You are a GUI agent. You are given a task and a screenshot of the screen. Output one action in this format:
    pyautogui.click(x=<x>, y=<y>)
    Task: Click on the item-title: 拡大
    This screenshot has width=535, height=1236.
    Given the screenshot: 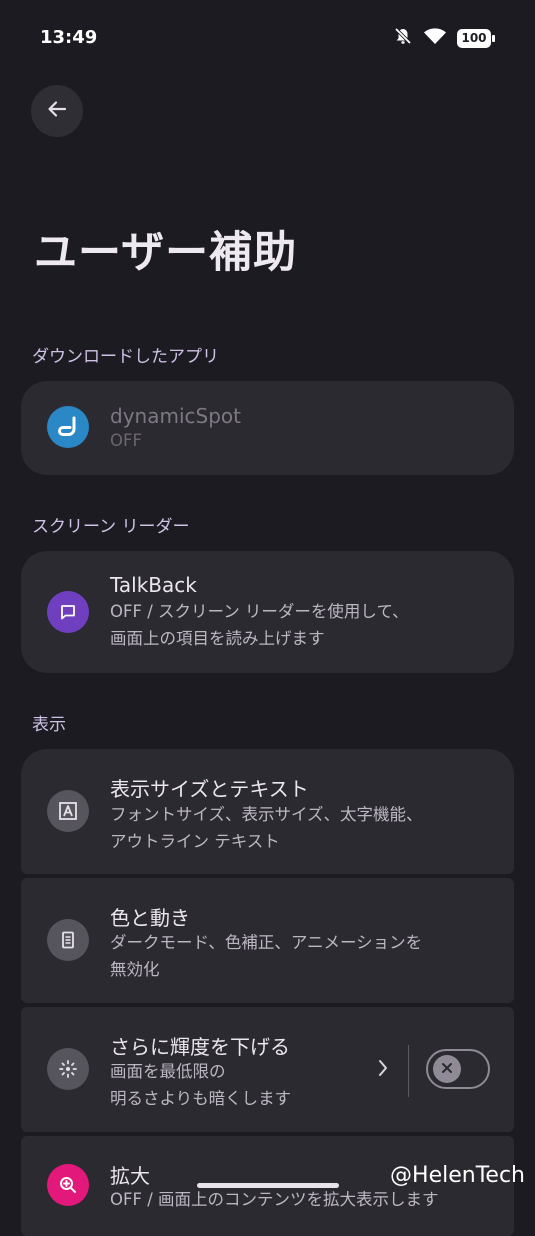 What is the action you would take?
    pyautogui.click(x=130, y=1176)
    